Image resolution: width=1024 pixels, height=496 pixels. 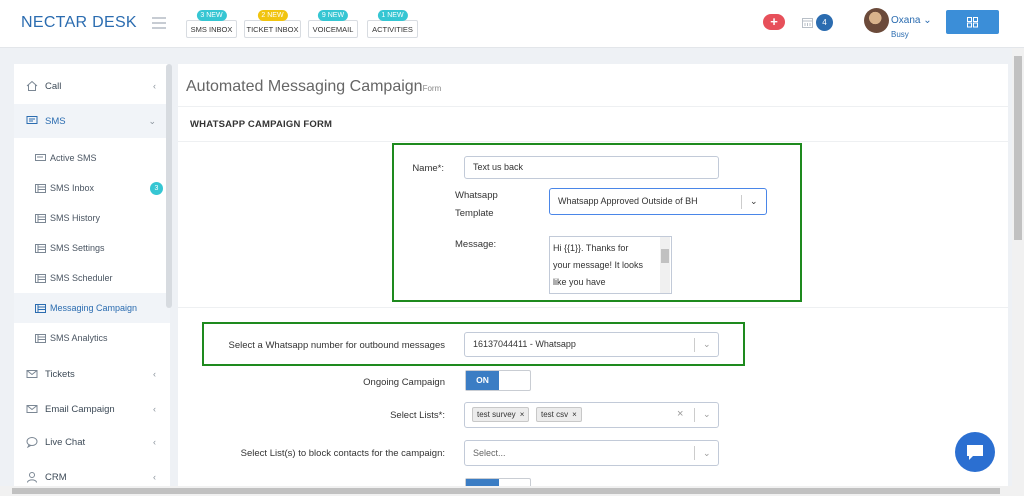 What do you see at coordinates (417, 415) in the screenshot?
I see `select-lists-label: Select Lists*:` at bounding box center [417, 415].